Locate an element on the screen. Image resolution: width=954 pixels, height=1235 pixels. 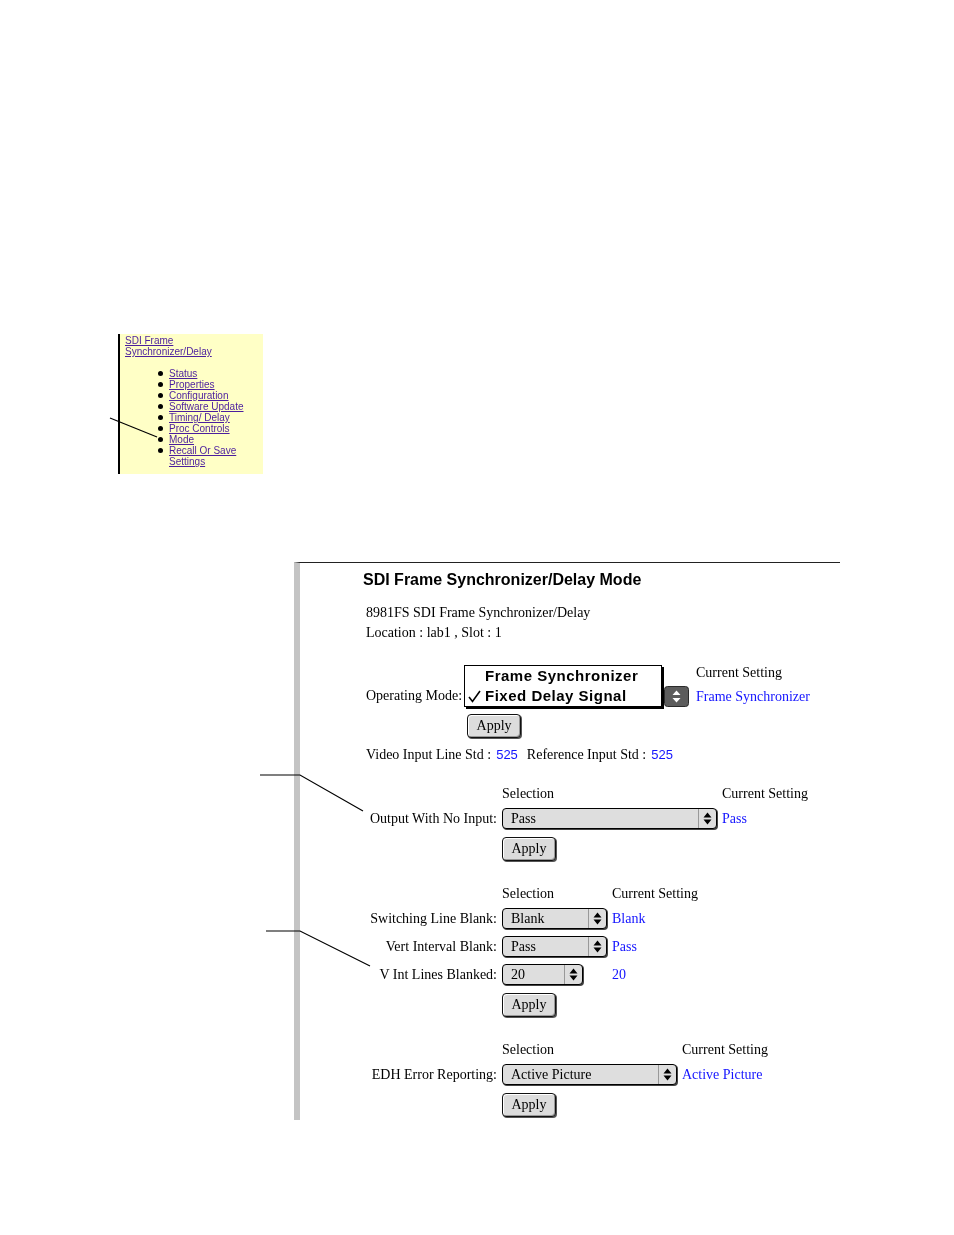
nav-title-link: SDI Frame Synchronizer/Delay is located at coordinates (171, 346).